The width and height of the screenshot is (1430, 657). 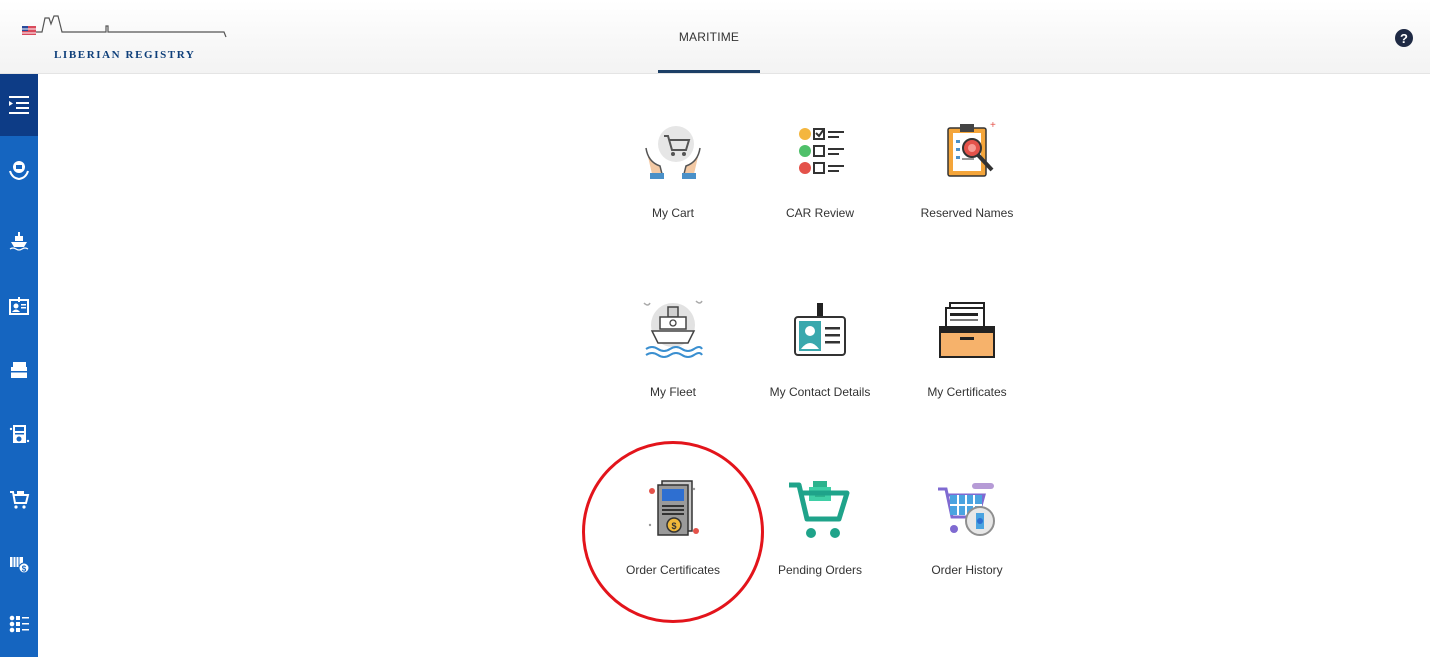 I want to click on active-tab-indicator, so click(x=709, y=71).